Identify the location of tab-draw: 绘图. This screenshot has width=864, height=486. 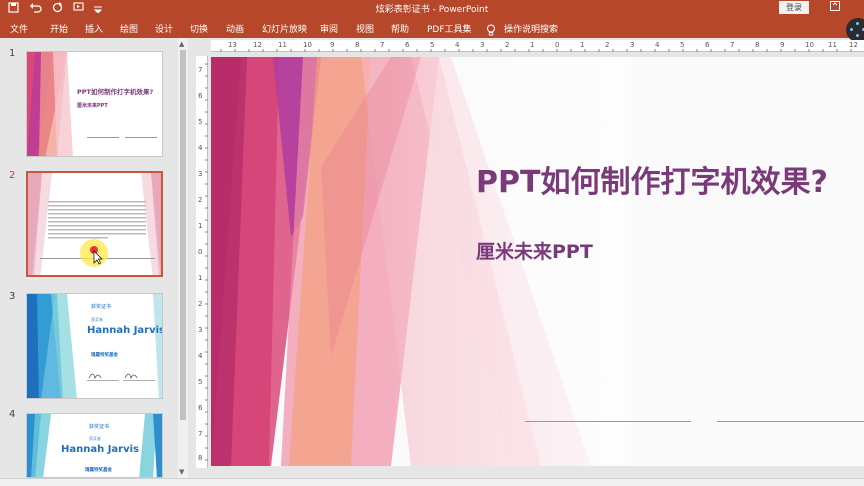
(129, 28).